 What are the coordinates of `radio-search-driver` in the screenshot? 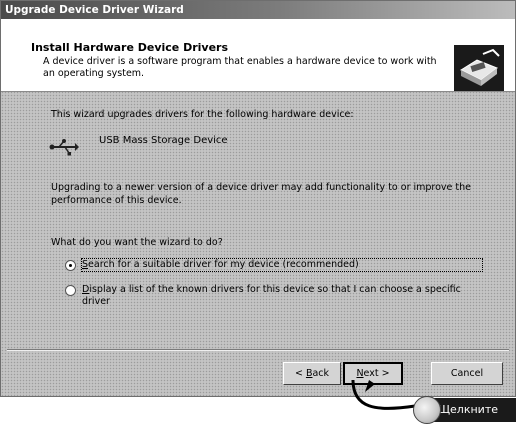 It's located at (70, 265).